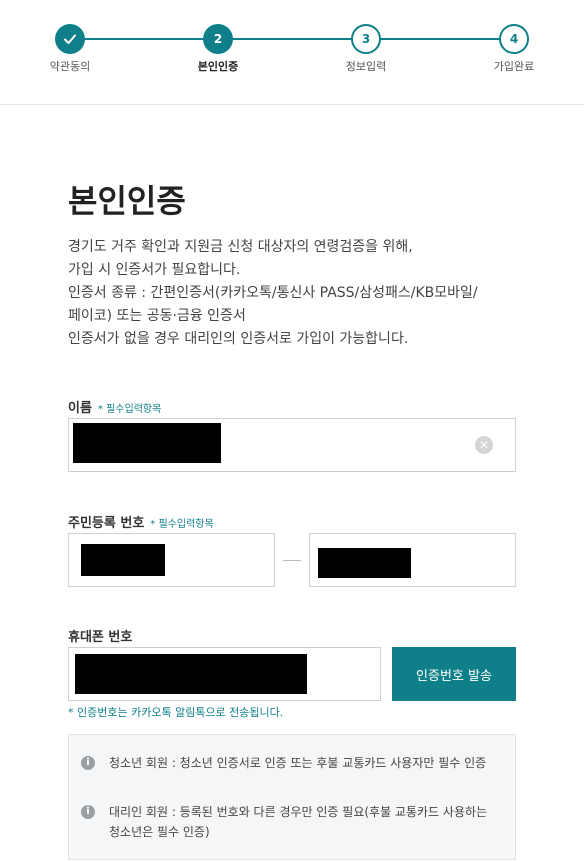 The height and width of the screenshot is (861, 584). Describe the element at coordinates (154, 270) in the screenshot. I see `description-line: 가입 시 인증서가 필요합니다.` at that location.